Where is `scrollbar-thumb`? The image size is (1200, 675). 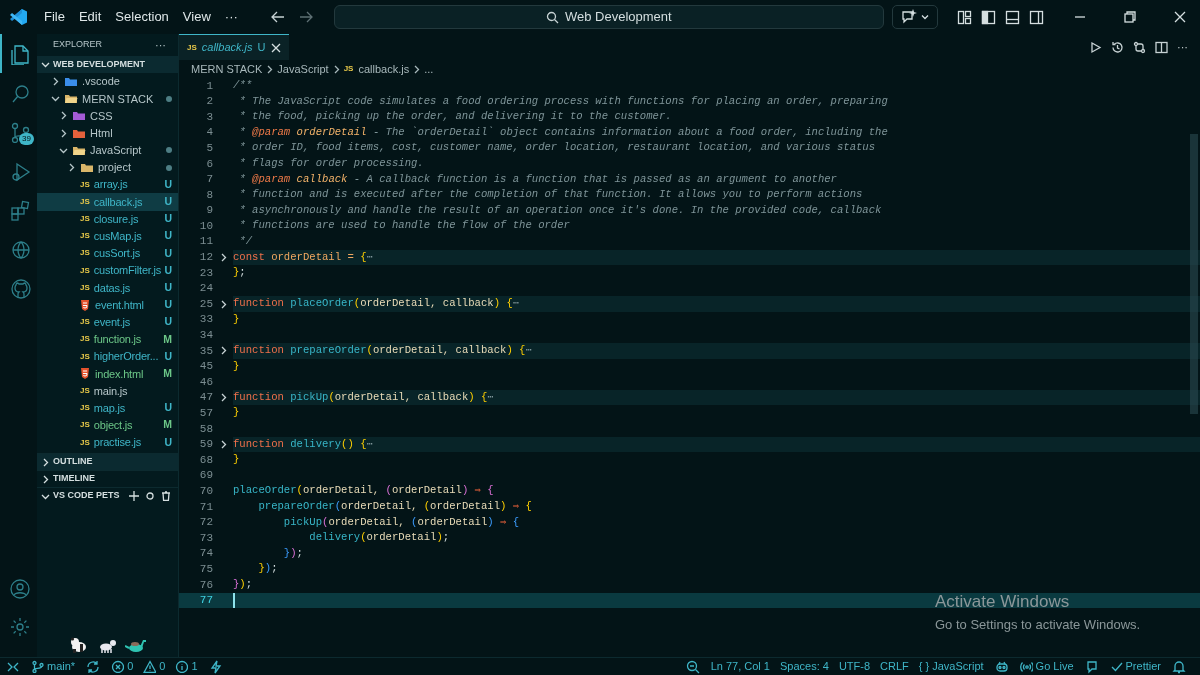 scrollbar-thumb is located at coordinates (1194, 274).